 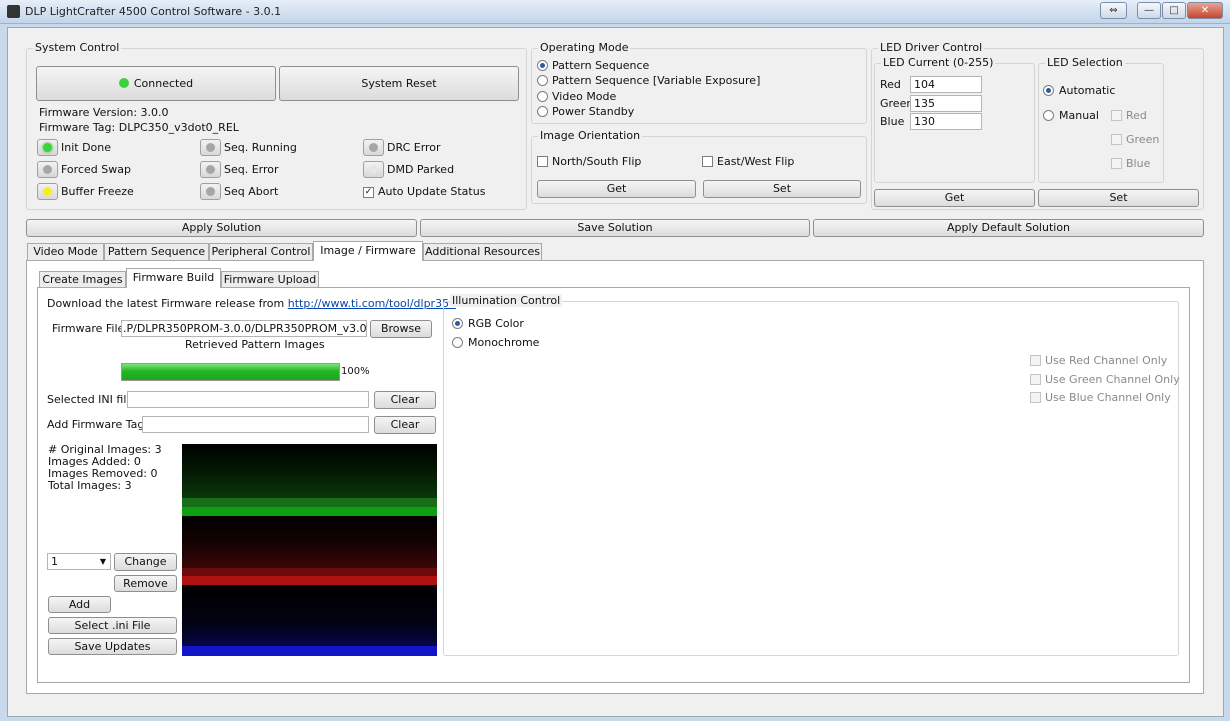 I want to click on tab-peripheral-control: Peripheral Control, so click(x=261, y=251).